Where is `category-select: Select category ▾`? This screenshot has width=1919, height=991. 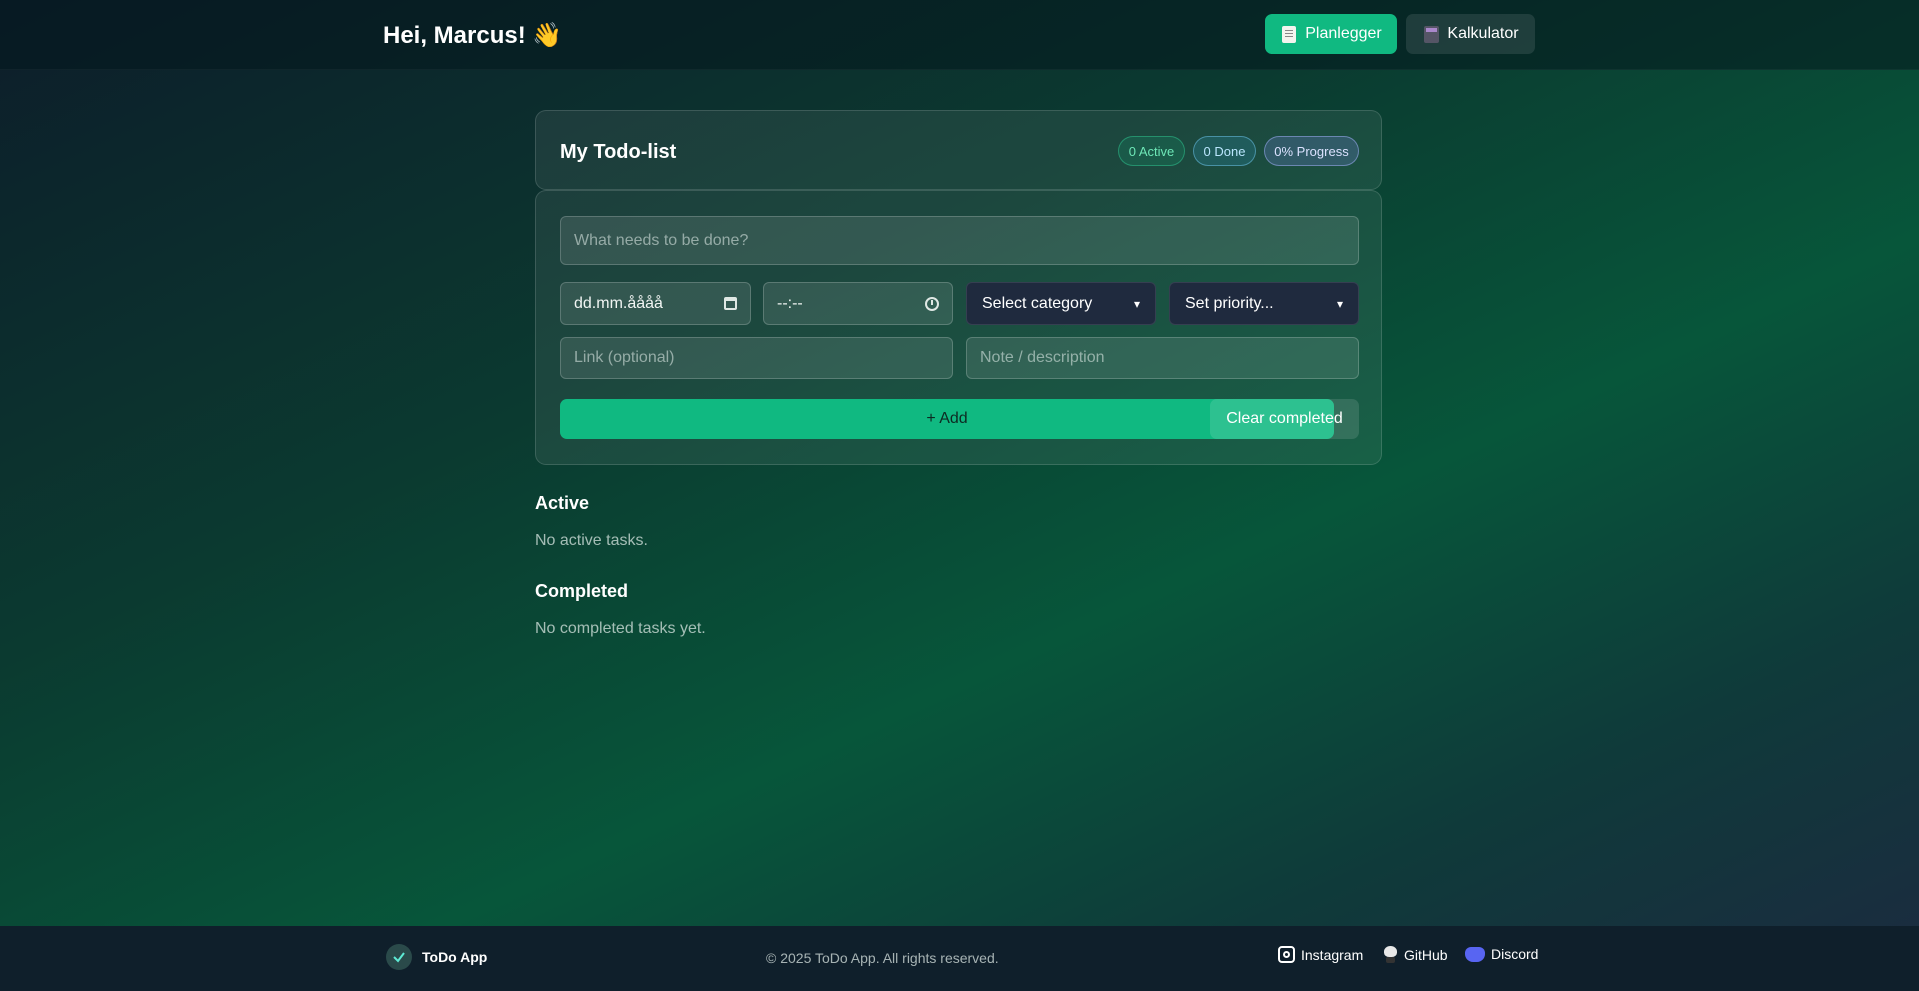 category-select: Select category ▾ is located at coordinates (1061, 303).